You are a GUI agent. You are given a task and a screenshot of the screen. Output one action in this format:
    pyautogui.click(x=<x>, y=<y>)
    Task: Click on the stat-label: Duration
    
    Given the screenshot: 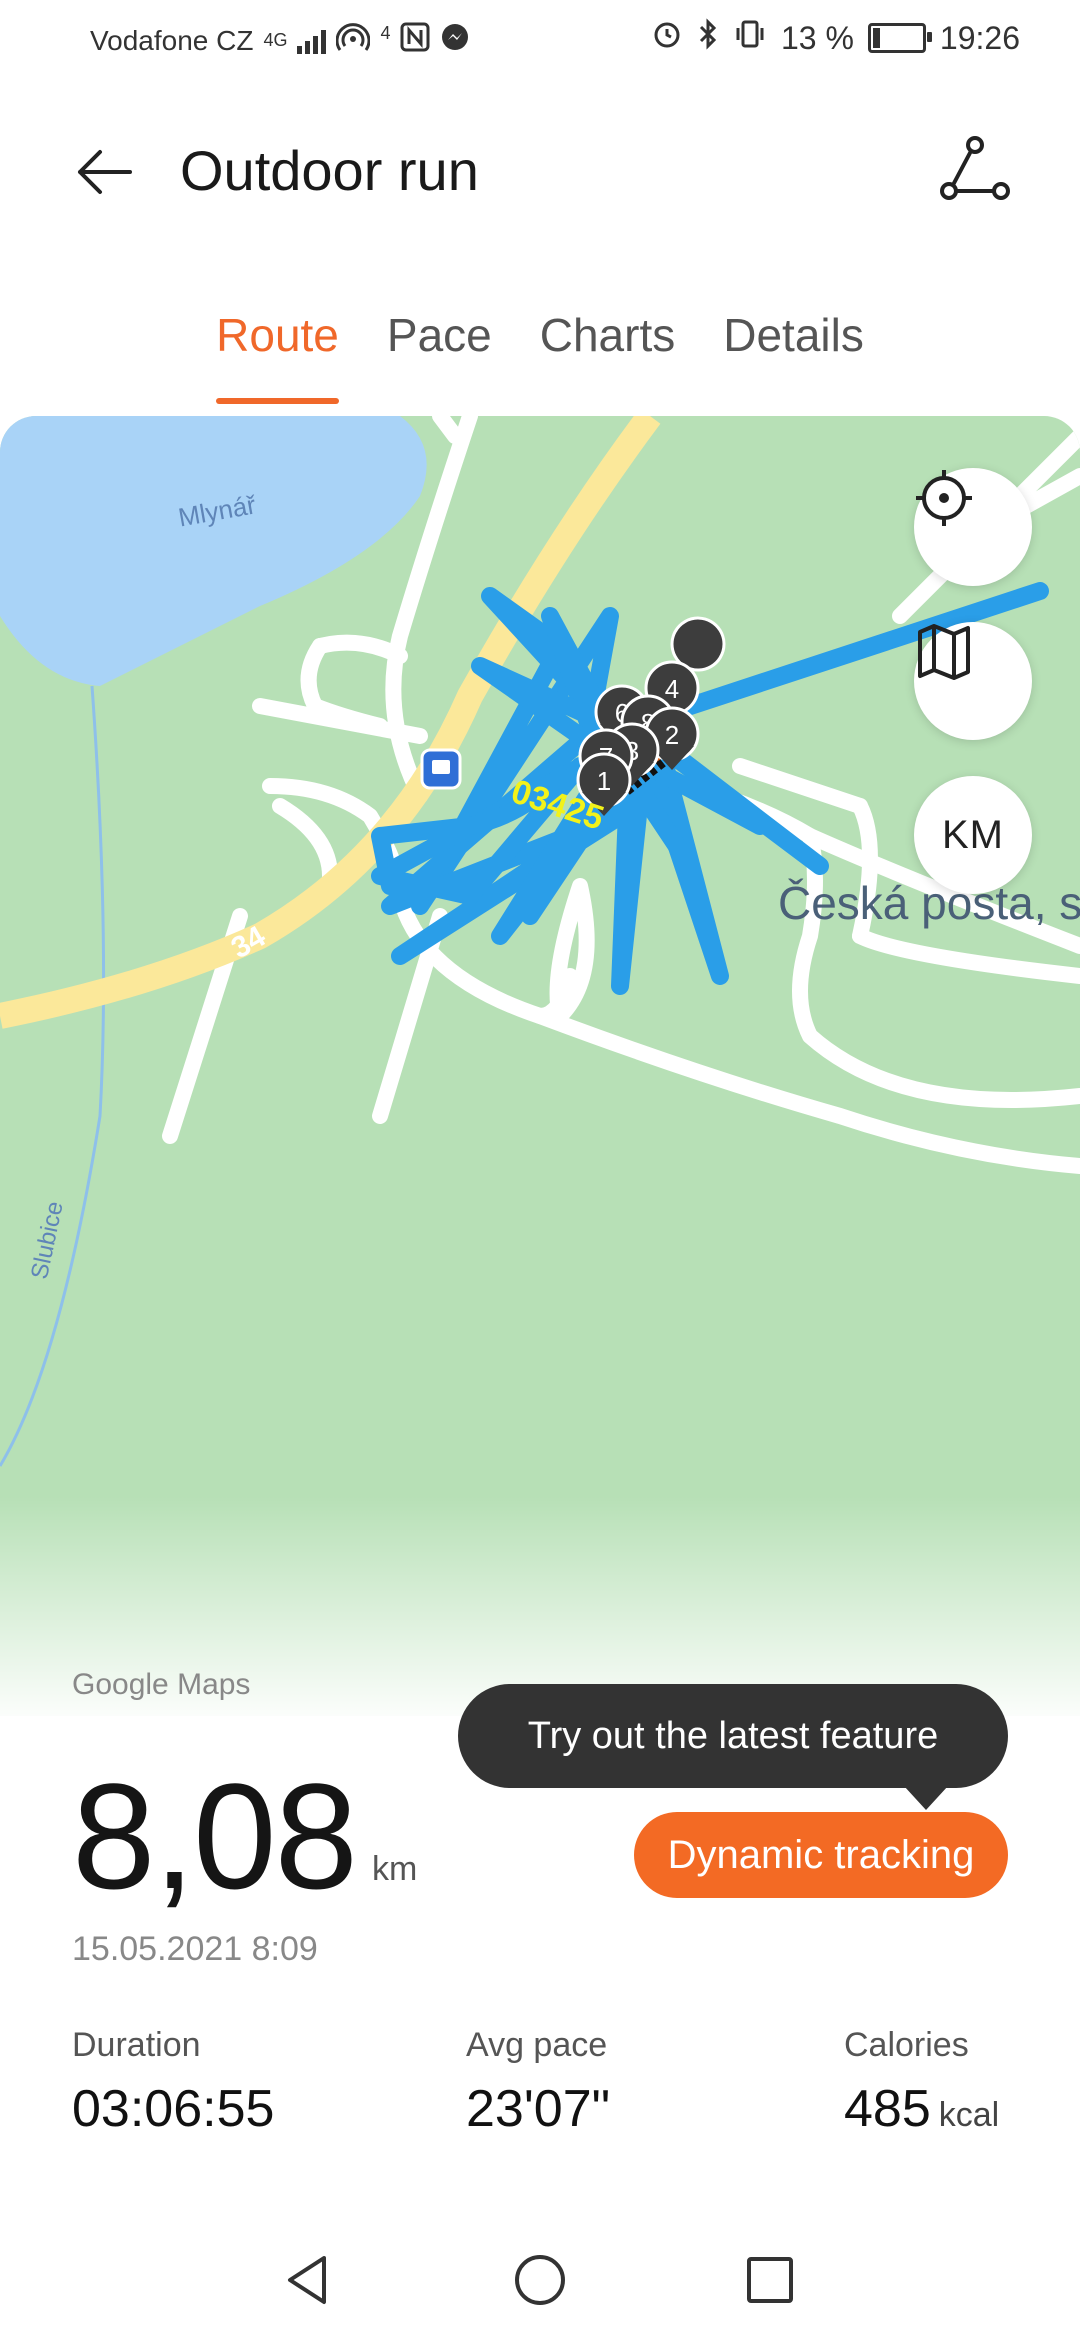 What is the action you would take?
    pyautogui.click(x=136, y=2045)
    